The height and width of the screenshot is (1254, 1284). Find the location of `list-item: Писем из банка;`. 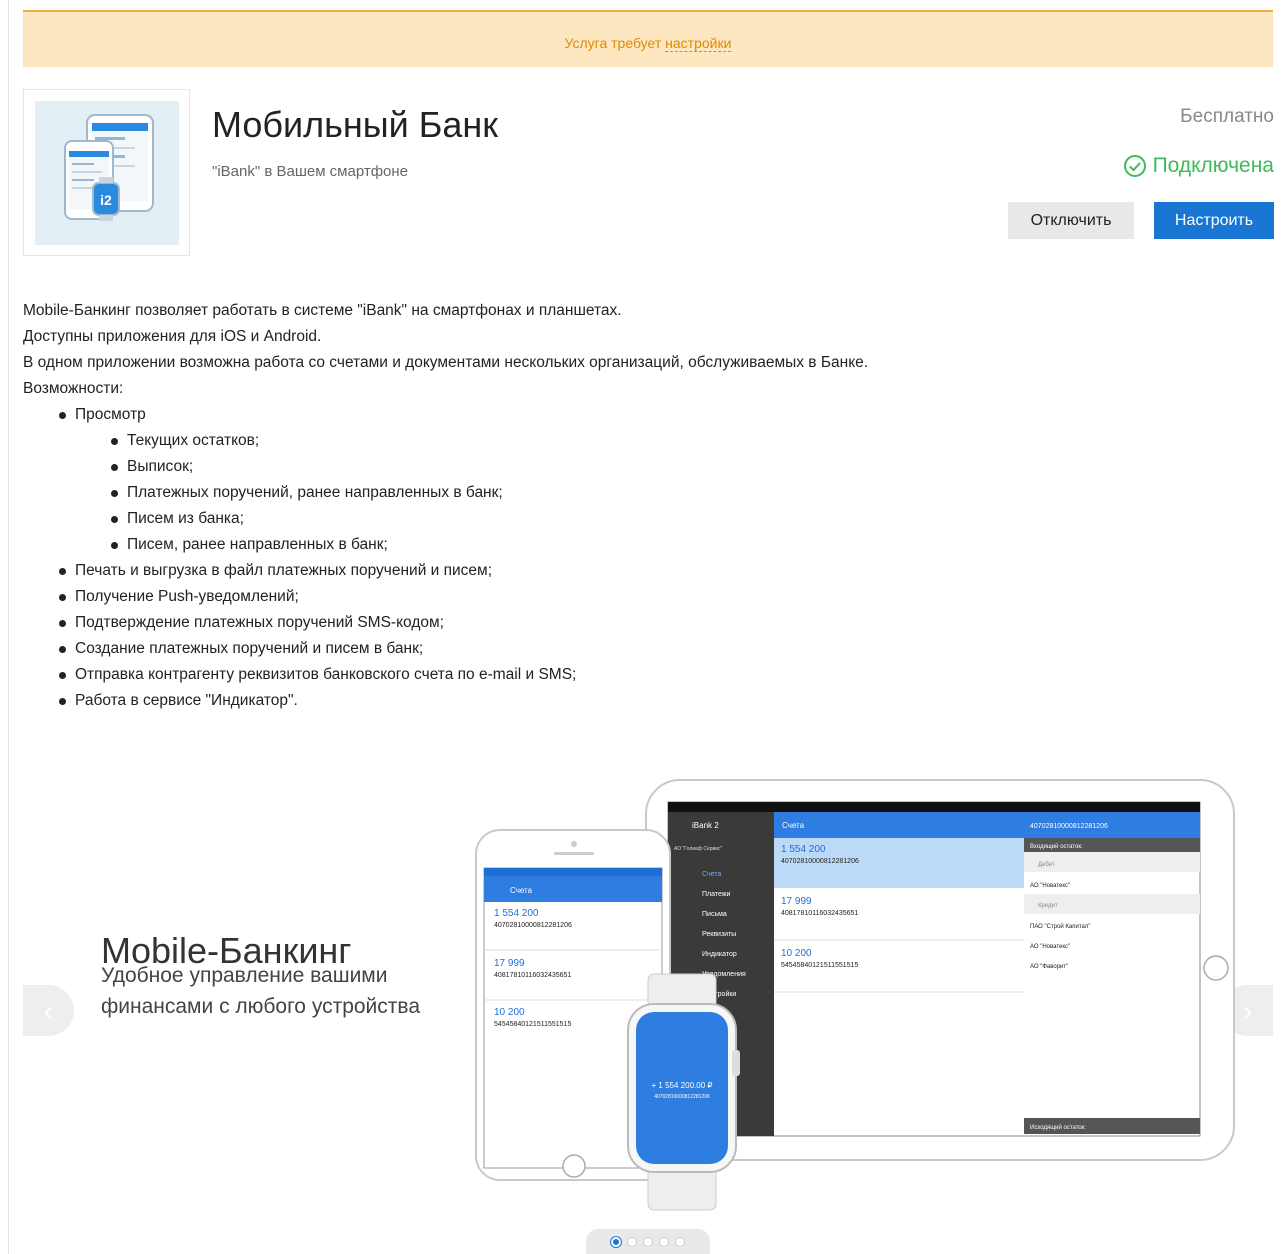

list-item: Писем из банка; is located at coordinates (489, 519).